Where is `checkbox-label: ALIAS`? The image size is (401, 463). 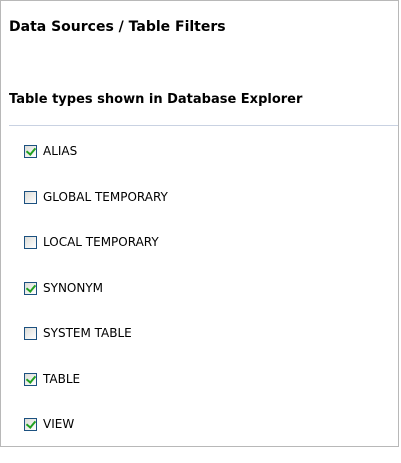 checkbox-label: ALIAS is located at coordinates (60, 151).